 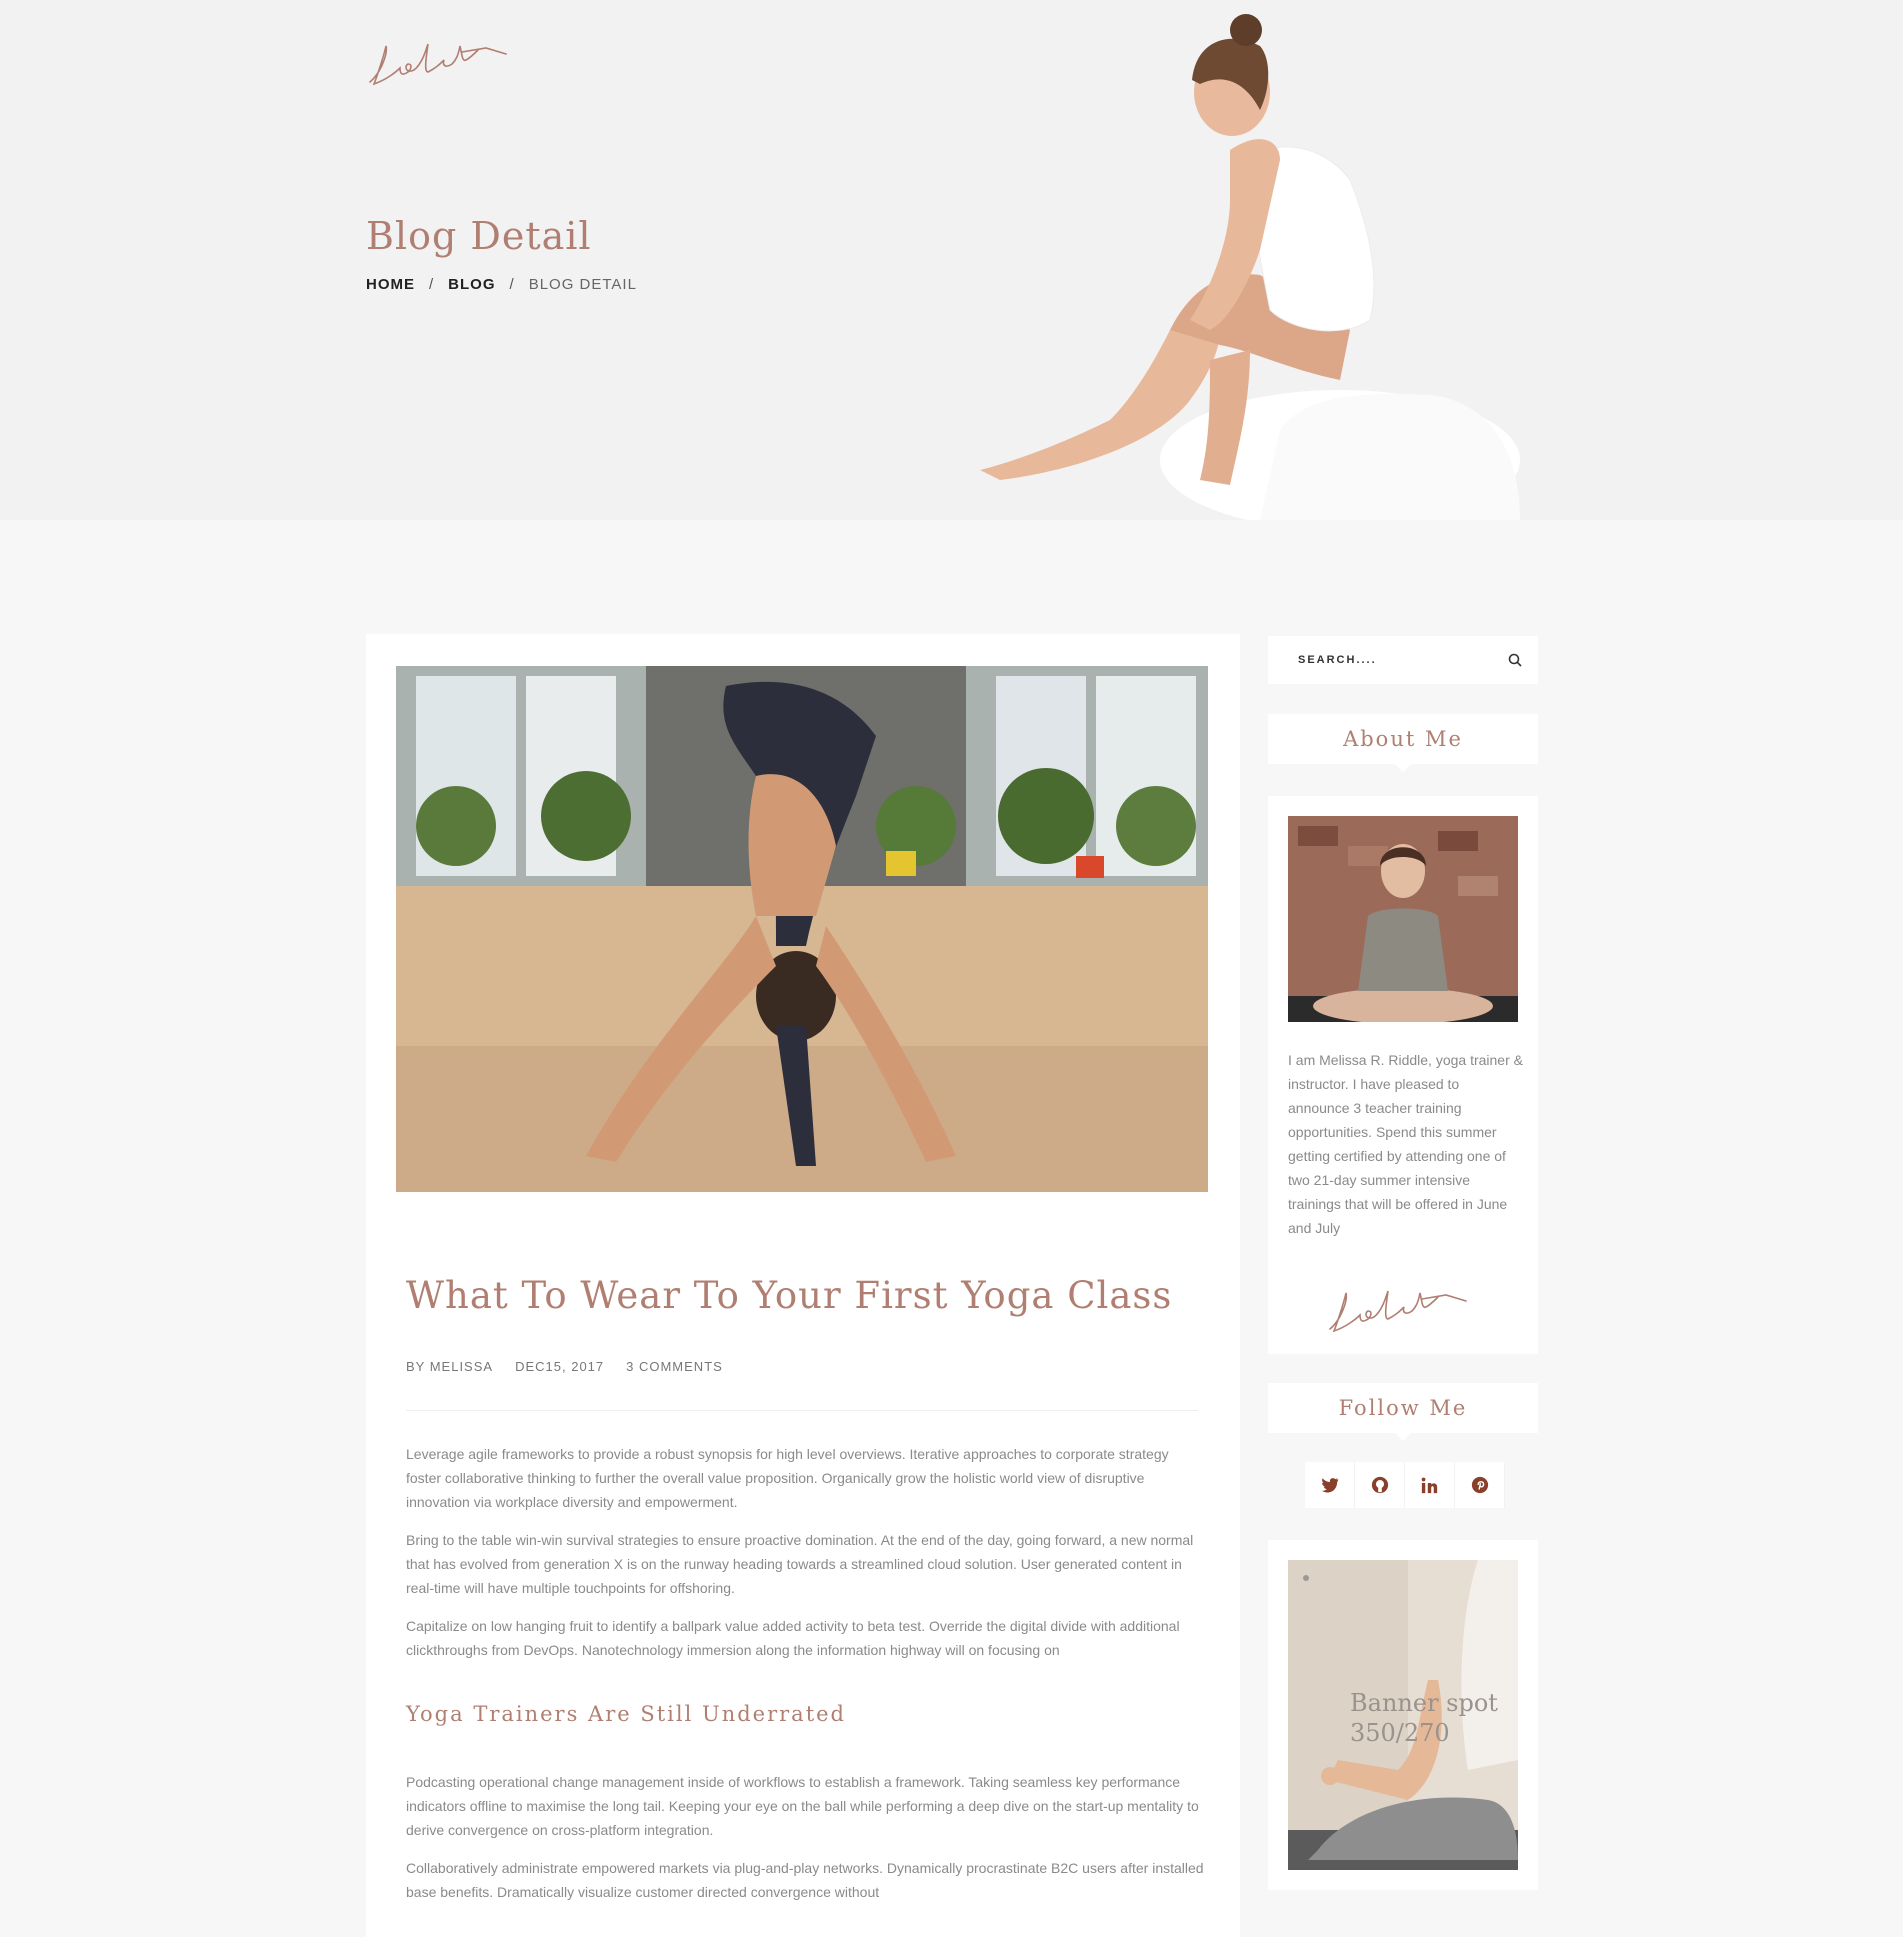 I want to click on post-subheading: Yoga Trainers Are Still Underrated, so click(x=626, y=1714).